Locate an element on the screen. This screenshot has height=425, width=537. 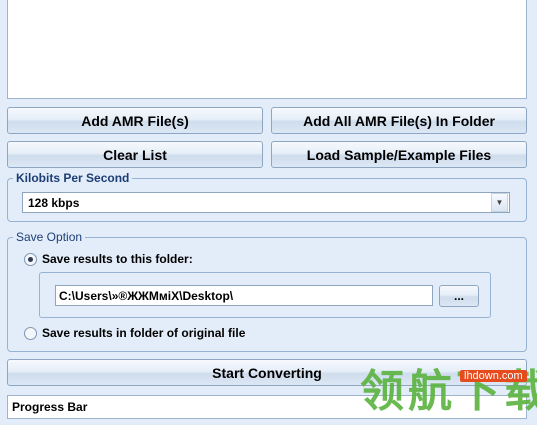
kbps-legend: Kilobits Per Second is located at coordinates (73, 178).